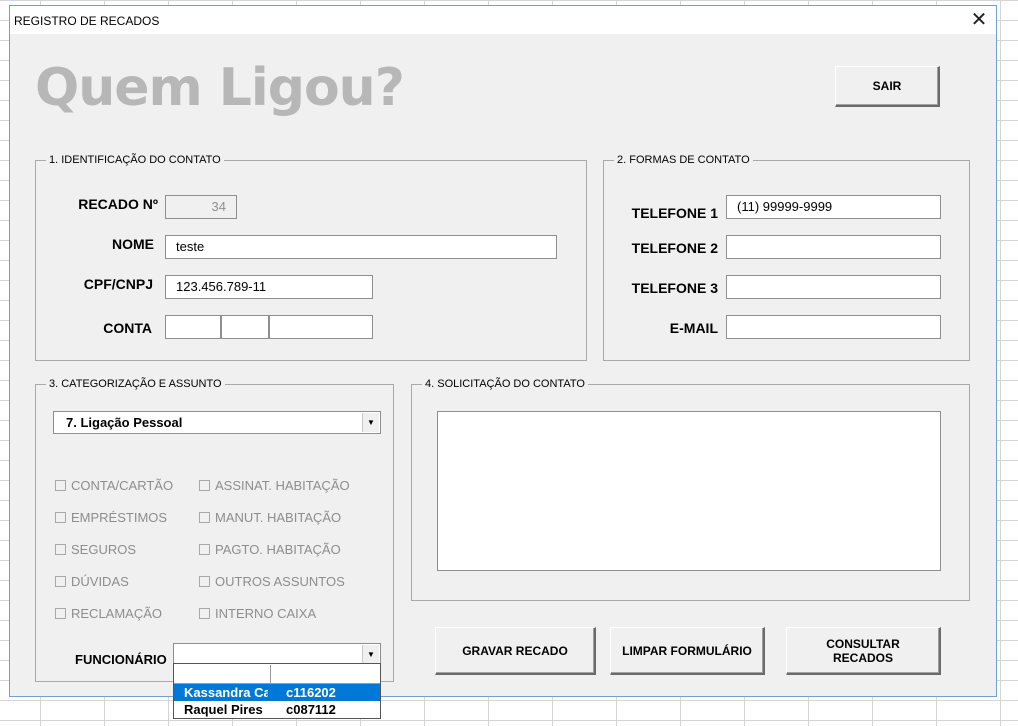  What do you see at coordinates (118, 284) in the screenshot?
I see `cpf-label: CPF/CNPJ` at bounding box center [118, 284].